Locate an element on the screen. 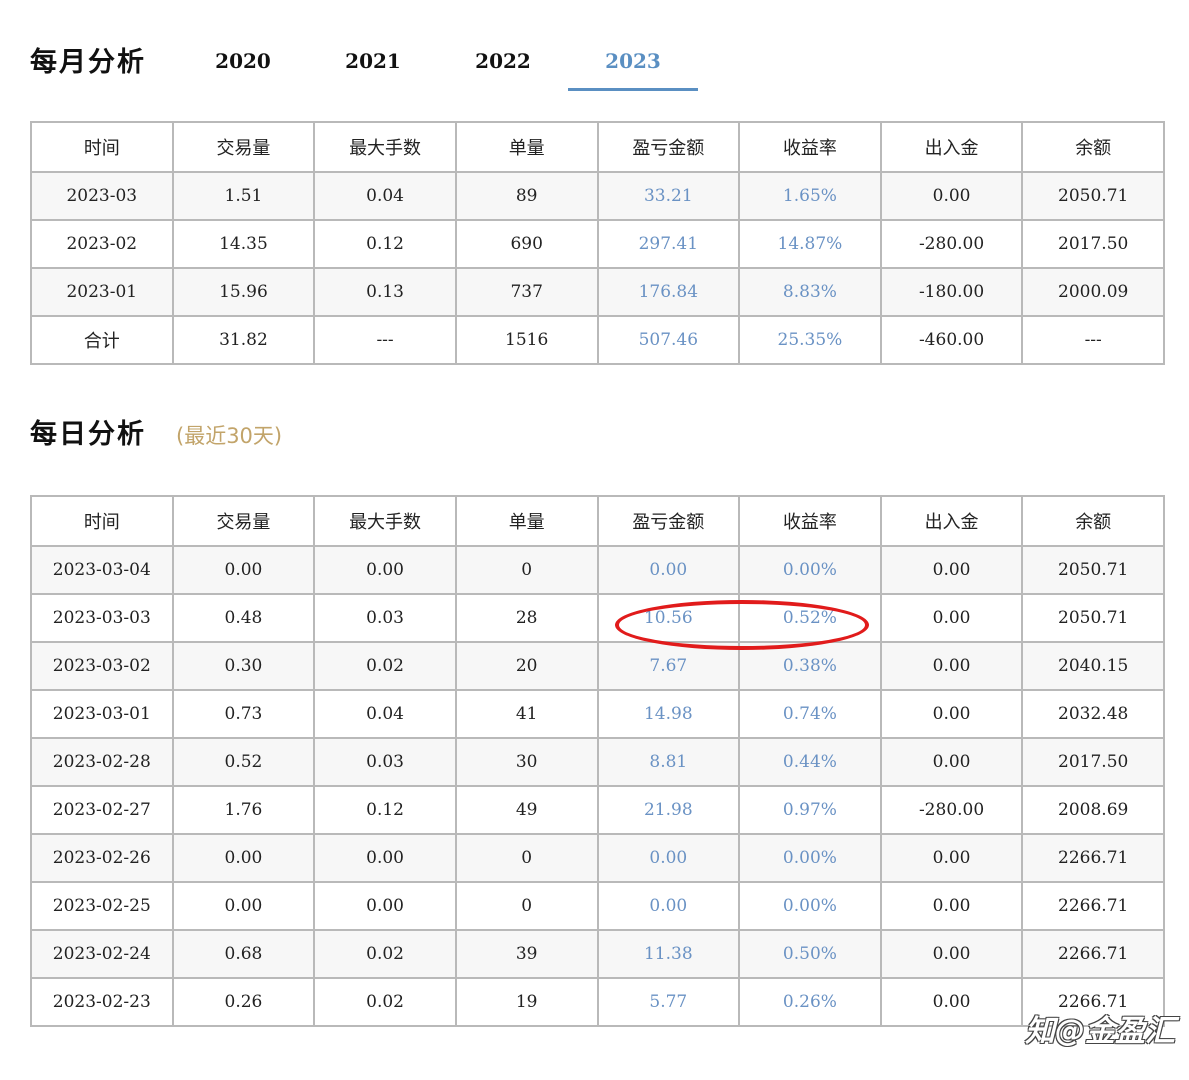 This screenshot has height=1080, width=1189. cell-volume: 31.82 is located at coordinates (243, 340).